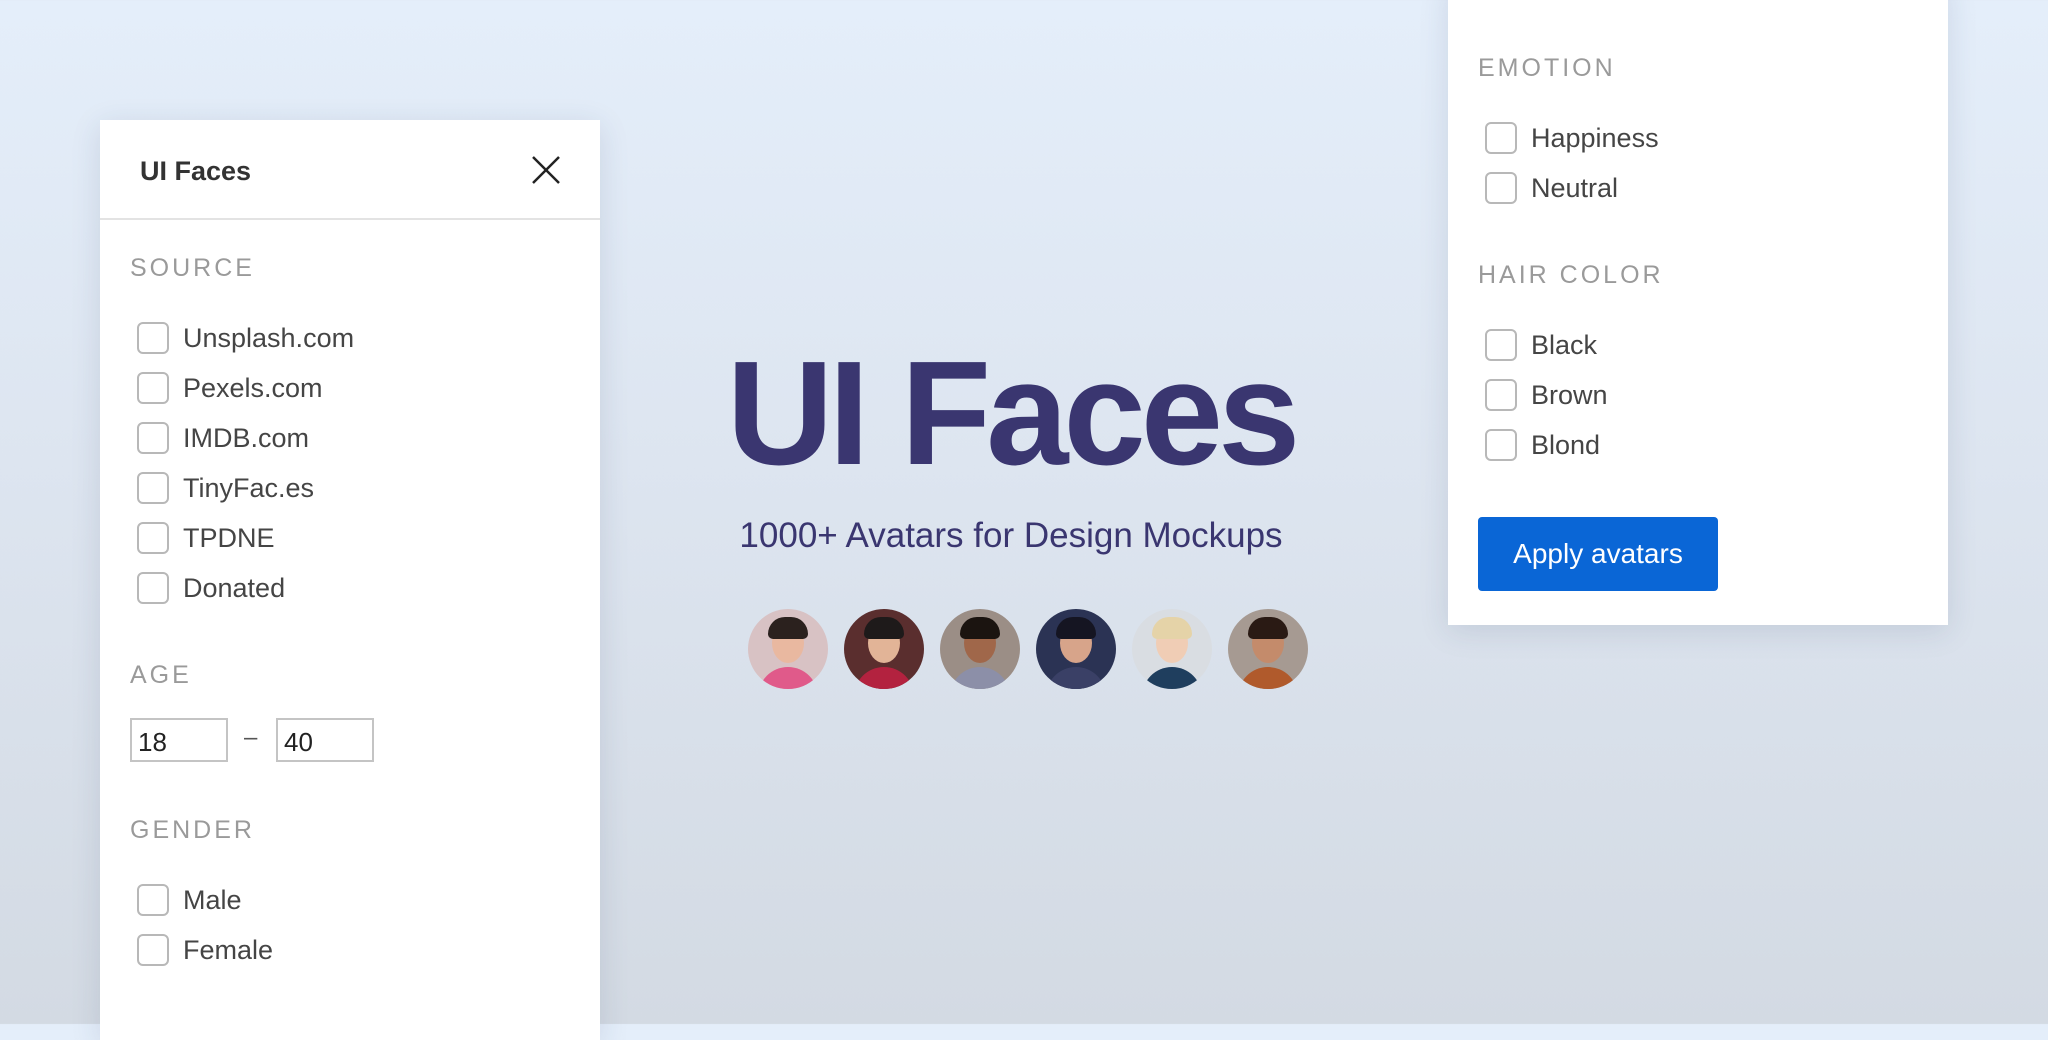 This screenshot has width=2048, height=1040. I want to click on checkbox-hair-blond: Blond, so click(1542, 445).